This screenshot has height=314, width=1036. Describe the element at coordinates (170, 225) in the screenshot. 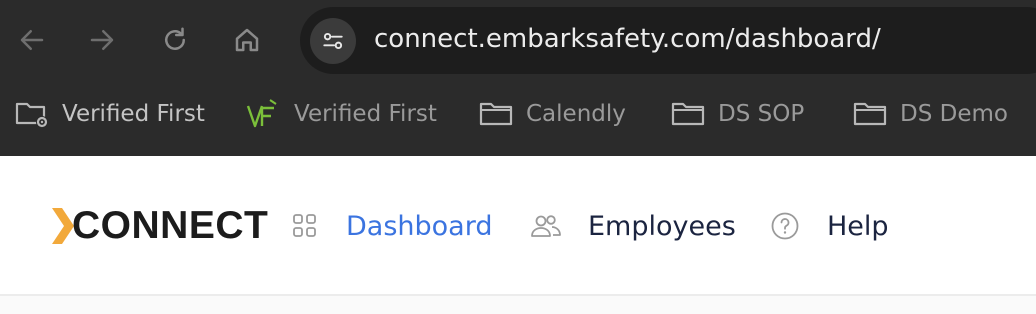

I see `brand-name: CONNECT` at that location.